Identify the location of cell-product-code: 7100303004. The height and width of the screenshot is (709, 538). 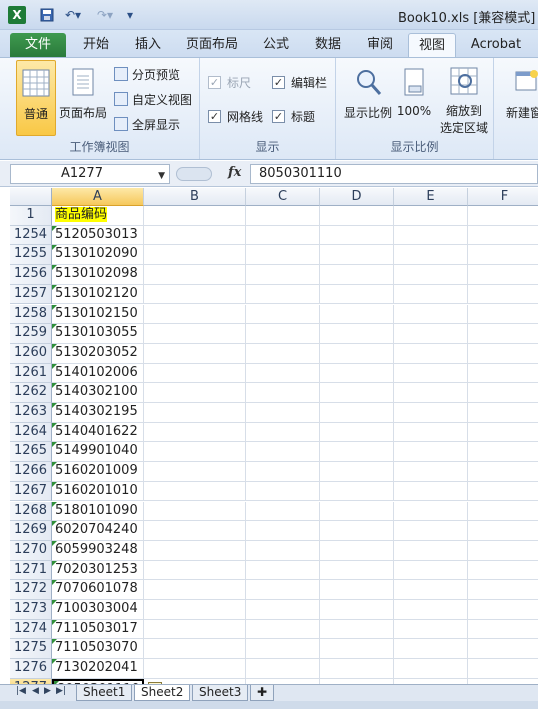
(98, 609).